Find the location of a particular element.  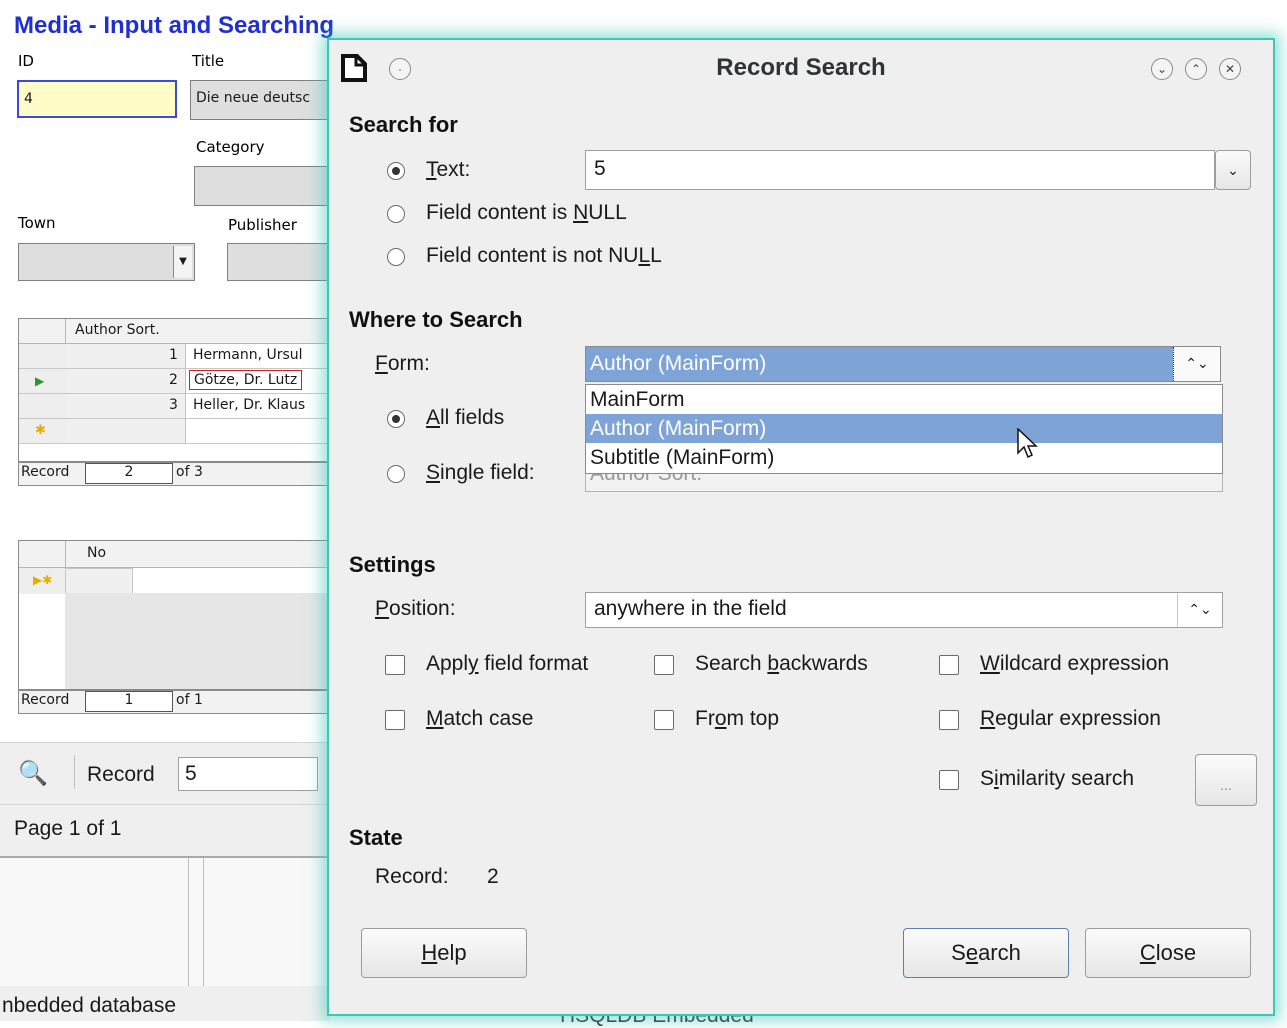

row-number: 1 is located at coordinates (173, 355).